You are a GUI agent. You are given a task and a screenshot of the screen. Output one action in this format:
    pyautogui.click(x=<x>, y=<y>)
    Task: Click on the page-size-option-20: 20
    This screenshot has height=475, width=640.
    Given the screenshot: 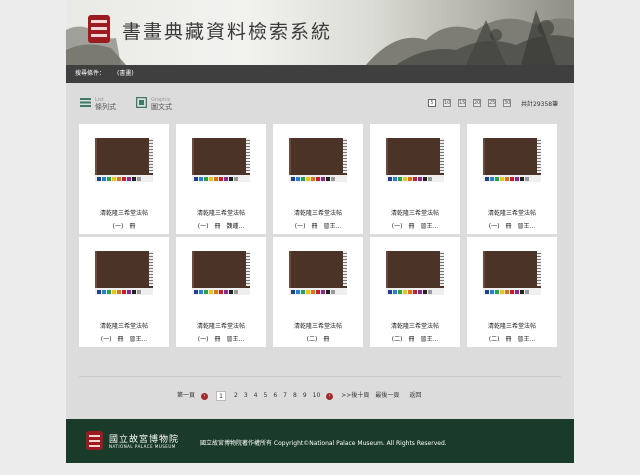 What is the action you would take?
    pyautogui.click(x=477, y=103)
    